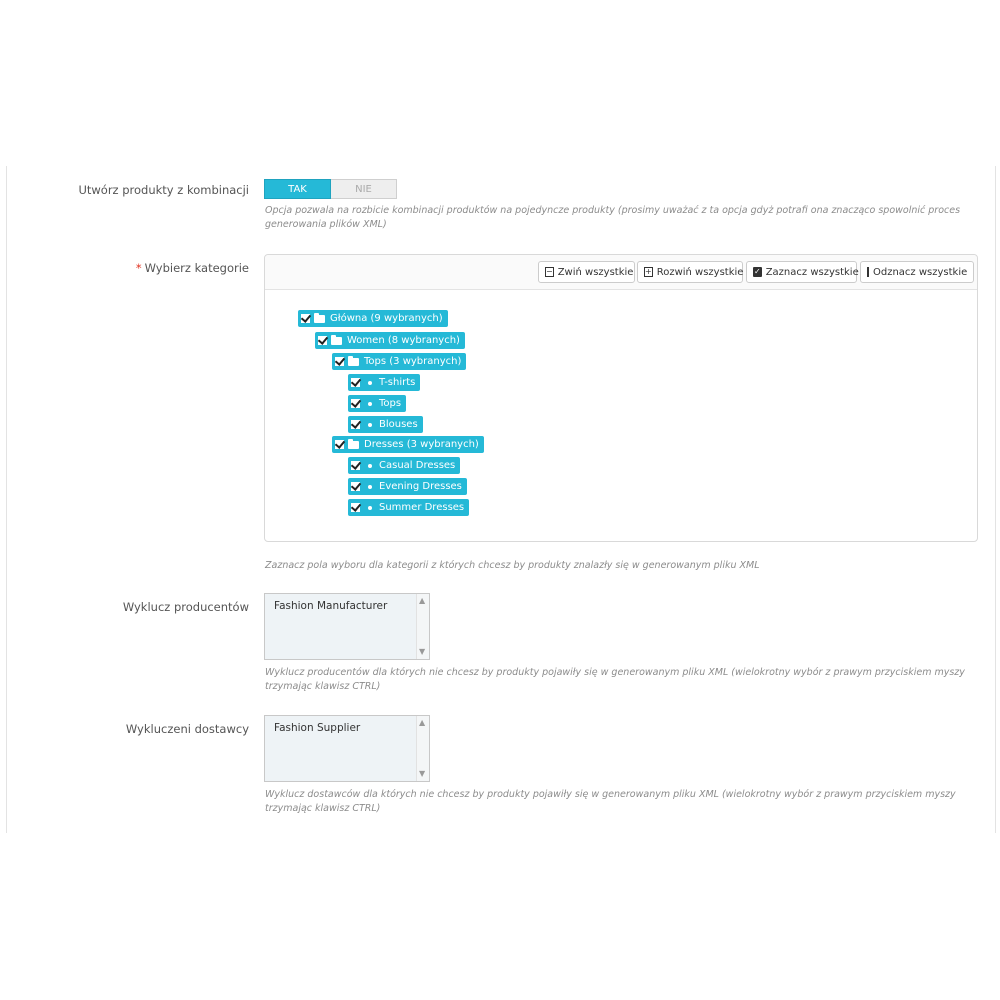 The image size is (1000, 1000). Describe the element at coordinates (297, 189) in the screenshot. I see `toggle-yes: TAK` at that location.